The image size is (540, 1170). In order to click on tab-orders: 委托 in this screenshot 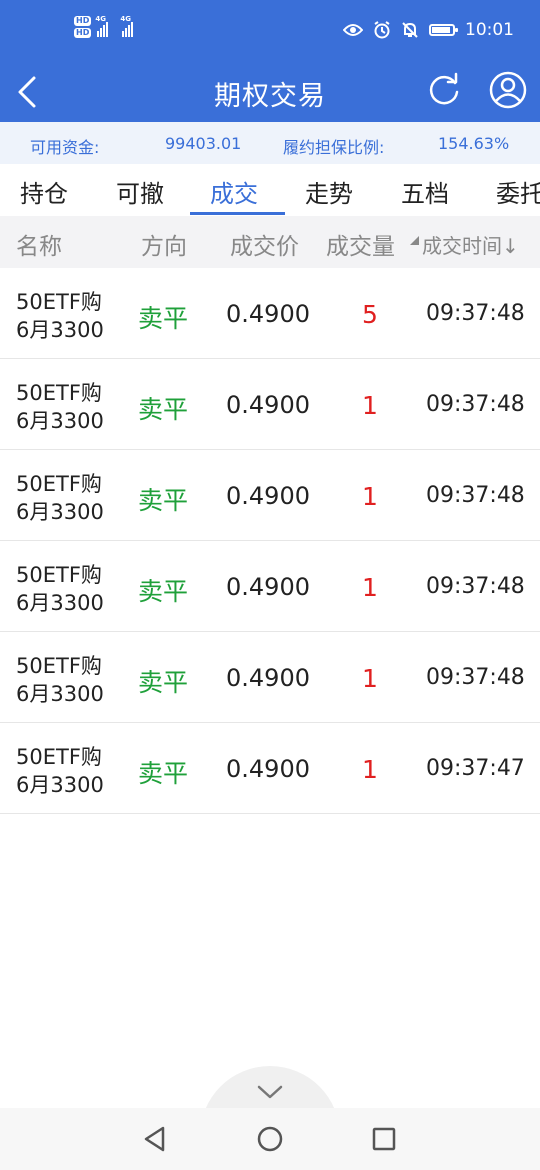, I will do `click(518, 191)`.